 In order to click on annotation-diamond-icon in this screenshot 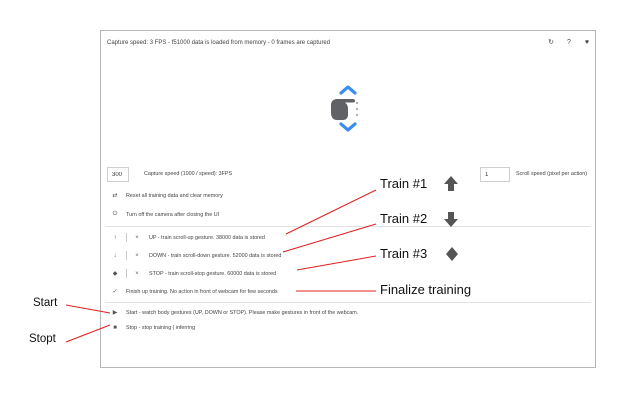, I will do `click(452, 254)`.